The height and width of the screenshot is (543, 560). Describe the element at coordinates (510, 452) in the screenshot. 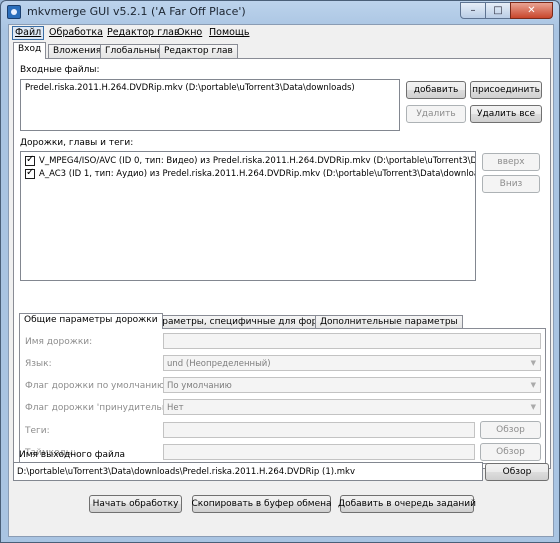

I see `timecodes-browse-button: Обзор` at that location.